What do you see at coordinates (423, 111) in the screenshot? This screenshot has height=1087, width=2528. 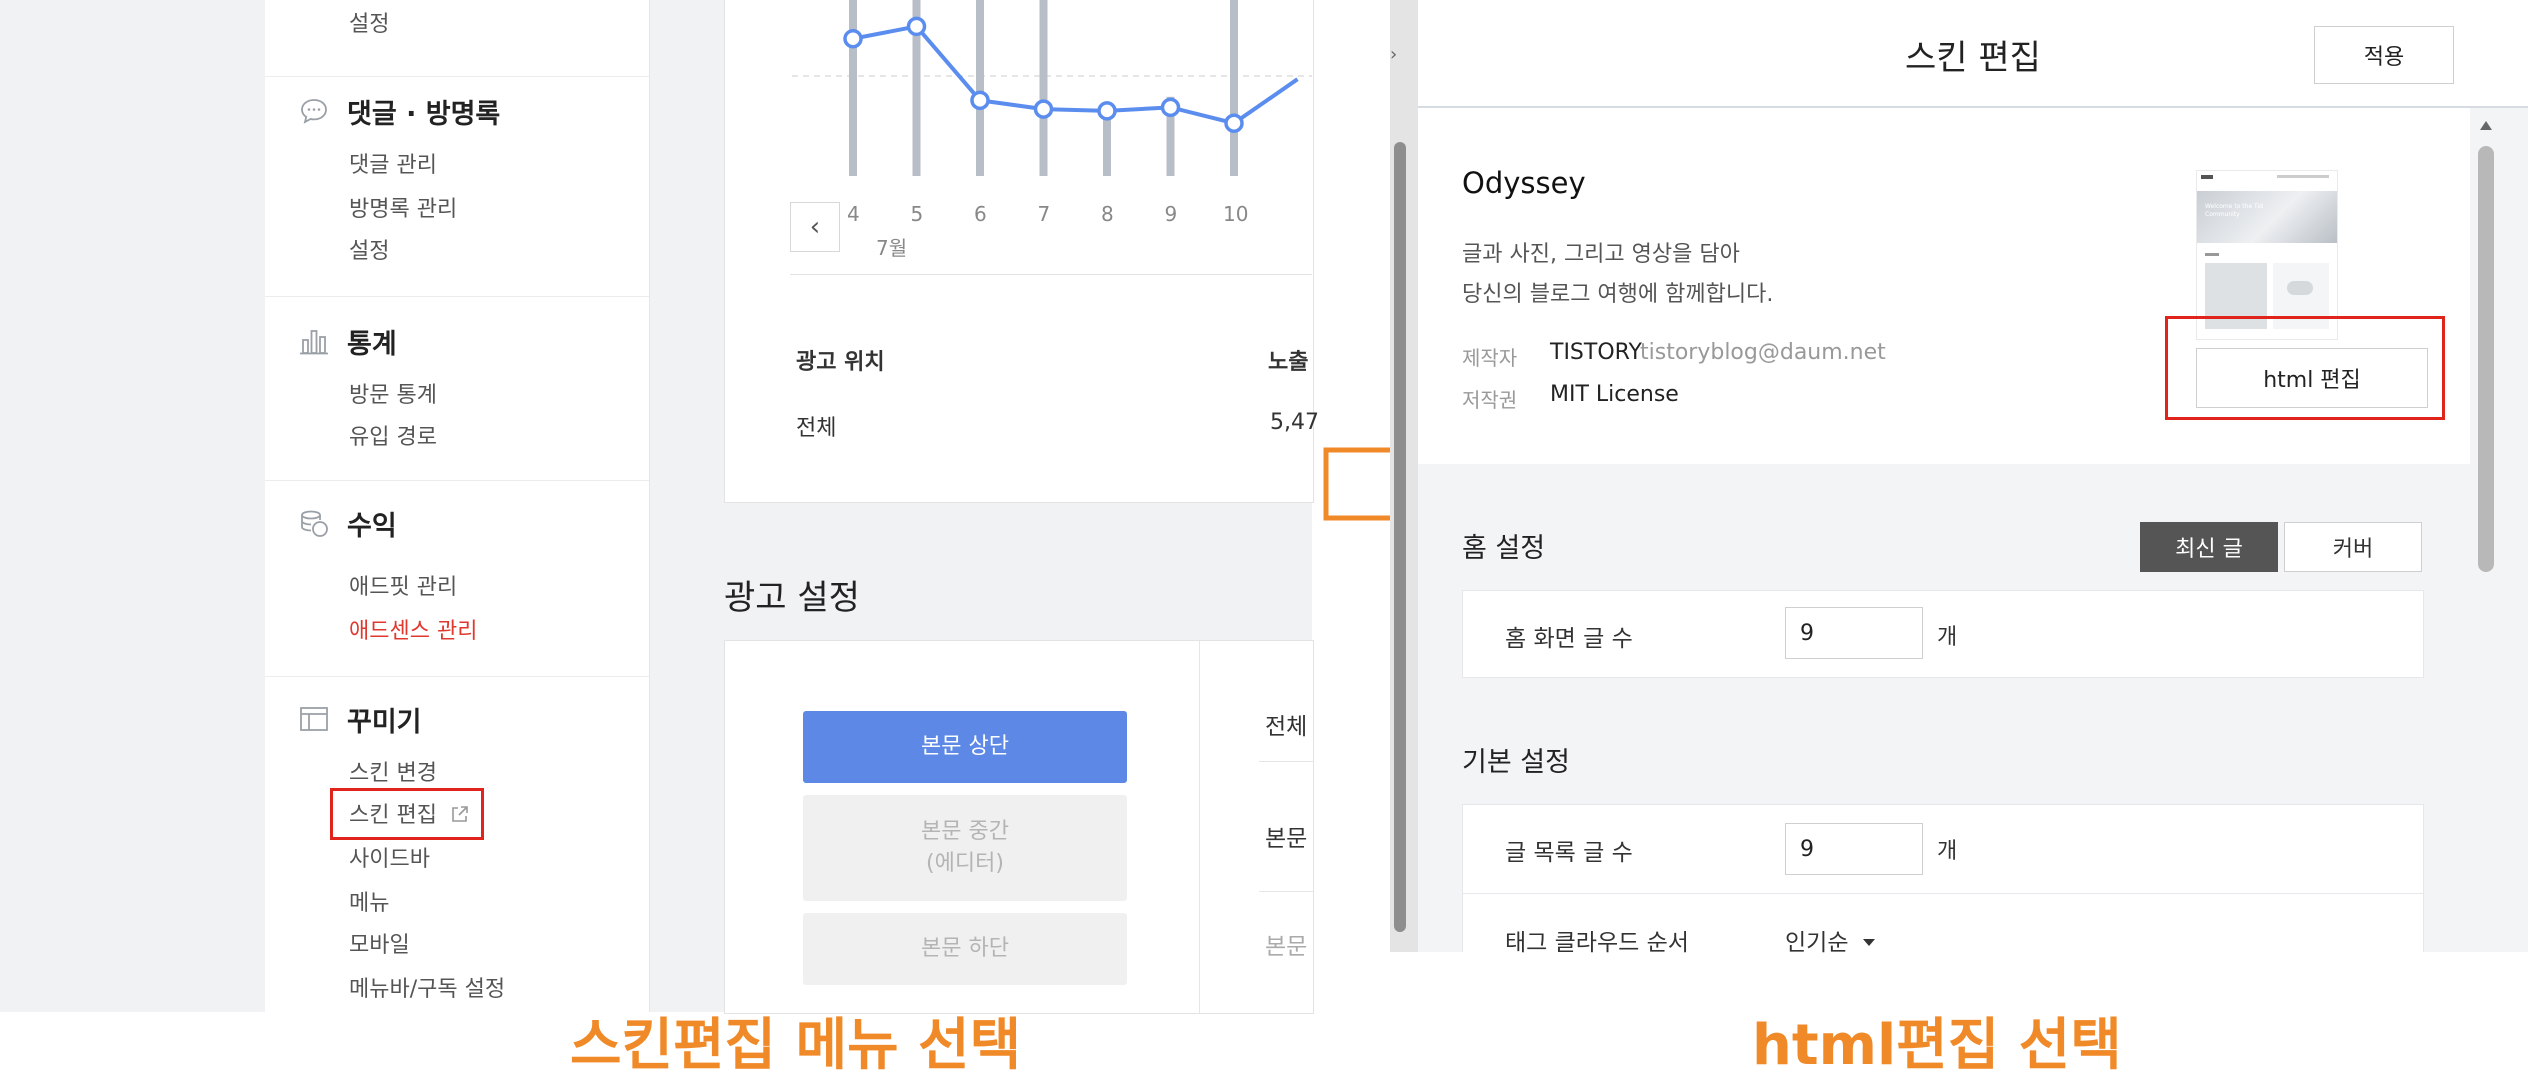 I see `sidebar-section-title: 댓글 · 방명록` at bounding box center [423, 111].